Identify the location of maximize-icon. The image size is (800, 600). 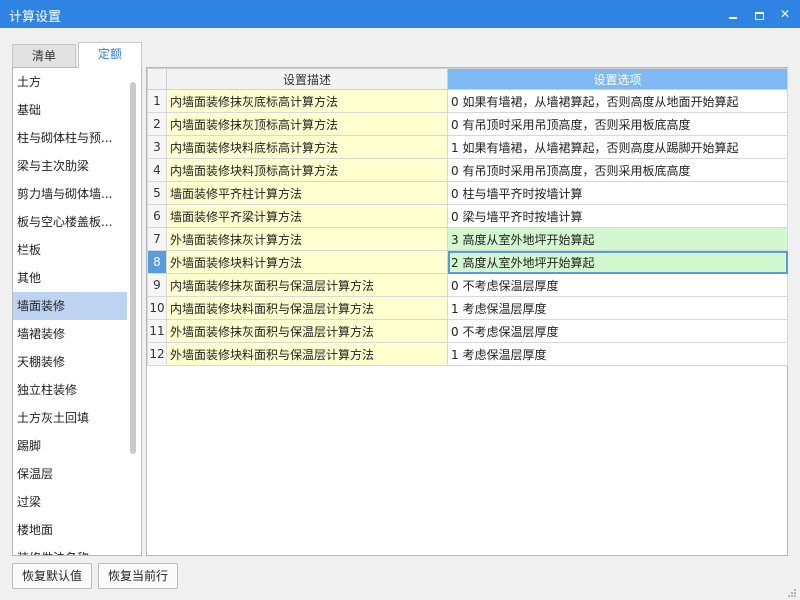
(759, 15).